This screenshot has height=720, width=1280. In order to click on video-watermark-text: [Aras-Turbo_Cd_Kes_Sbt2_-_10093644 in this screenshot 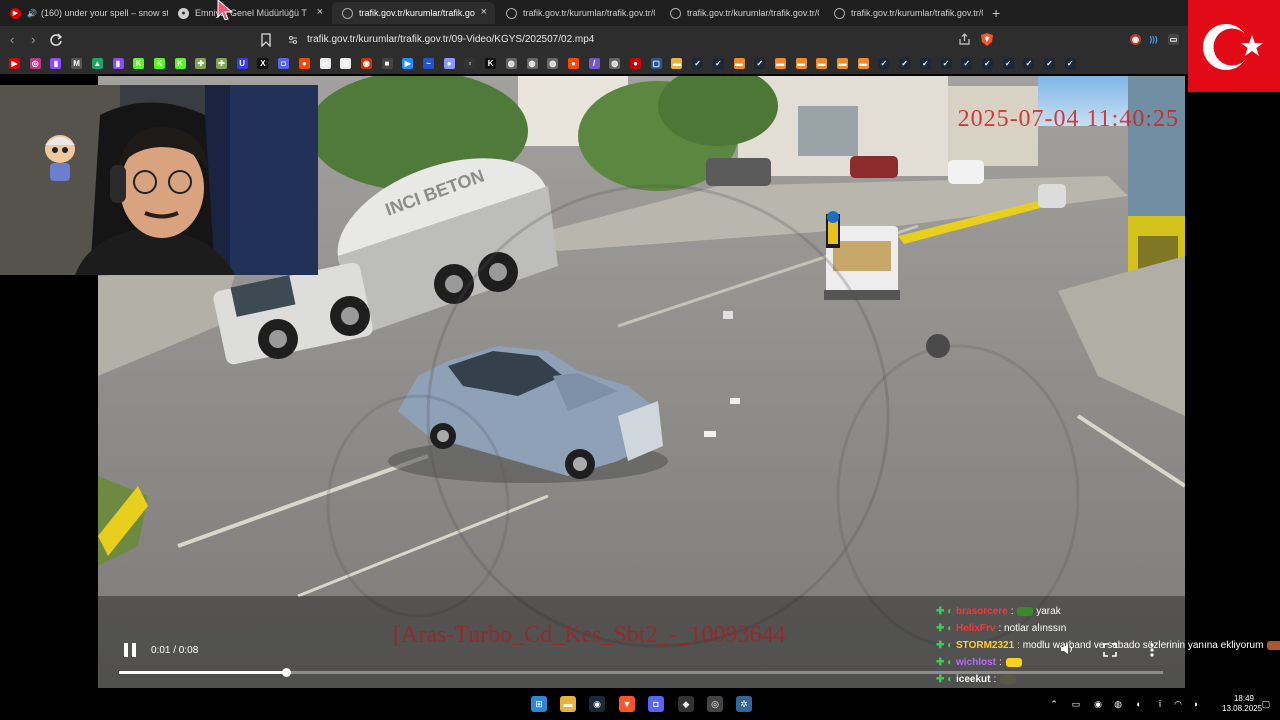, I will do `click(589, 635)`.